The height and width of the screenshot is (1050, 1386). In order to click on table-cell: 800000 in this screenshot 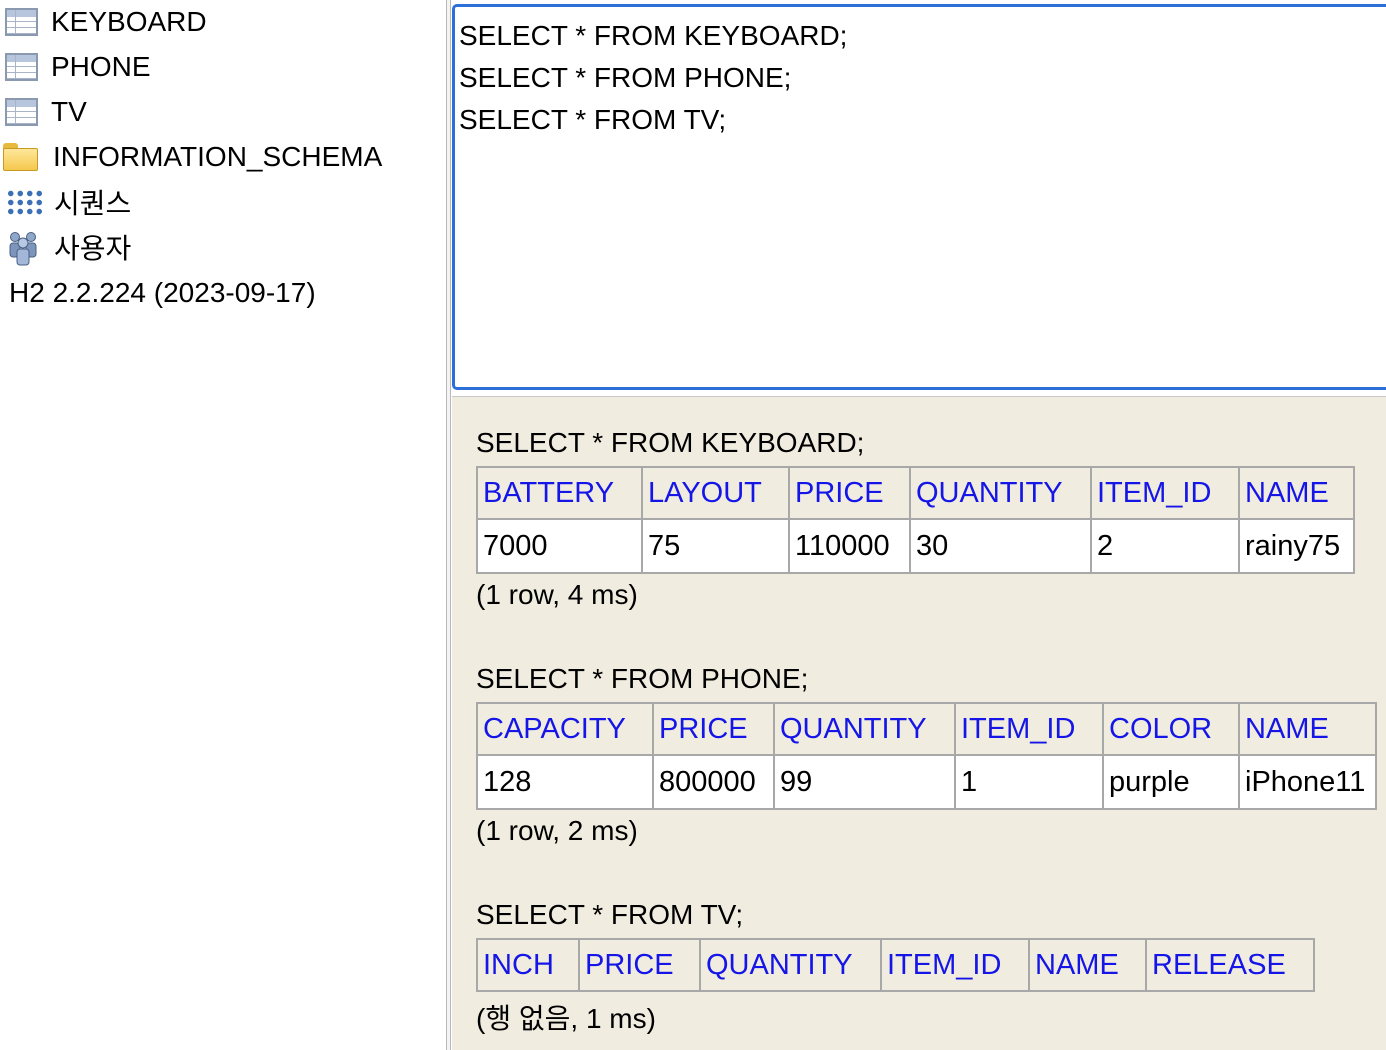, I will do `click(713, 782)`.